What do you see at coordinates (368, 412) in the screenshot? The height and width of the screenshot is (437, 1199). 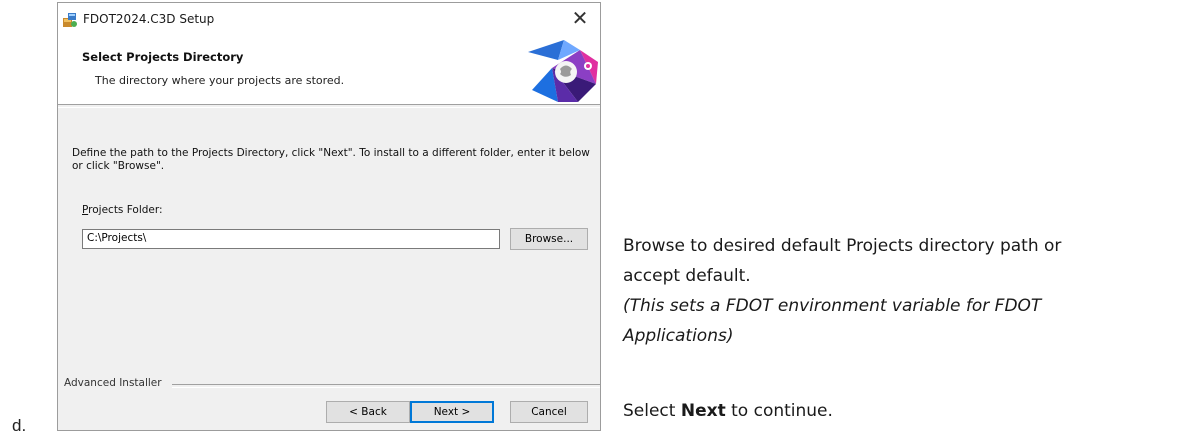 I see `back-button: < Back` at bounding box center [368, 412].